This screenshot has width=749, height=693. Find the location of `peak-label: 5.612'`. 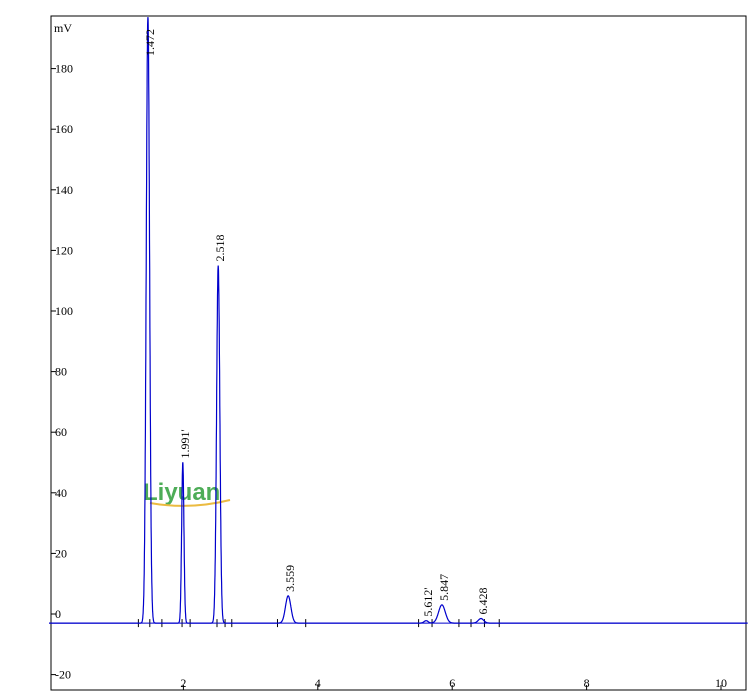

peak-label: 5.612' is located at coordinates (428, 601).